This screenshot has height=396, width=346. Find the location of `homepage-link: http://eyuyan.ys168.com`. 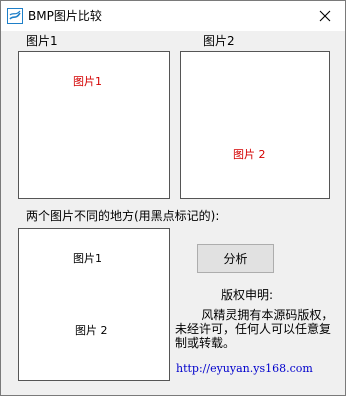

homepage-link: http://eyuyan.ys168.com is located at coordinates (244, 368).